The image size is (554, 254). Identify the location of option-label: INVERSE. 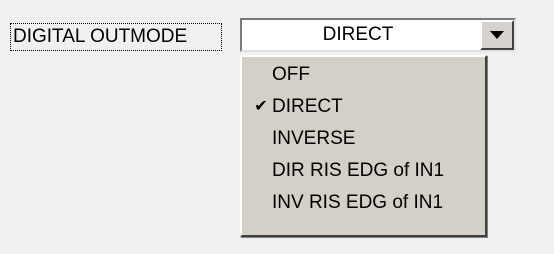
(314, 138).